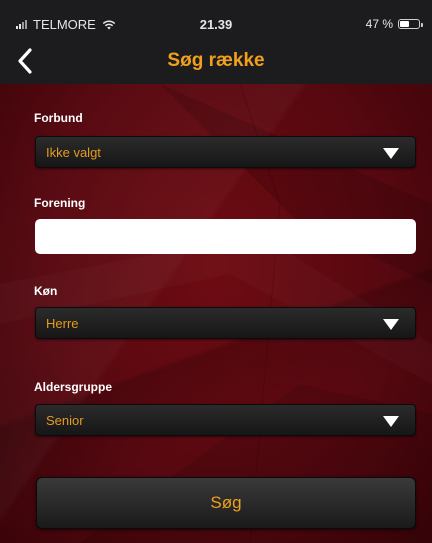 The width and height of the screenshot is (432, 543). Describe the element at coordinates (65, 420) in the screenshot. I see `aldersgruppe-value: Senior` at that location.